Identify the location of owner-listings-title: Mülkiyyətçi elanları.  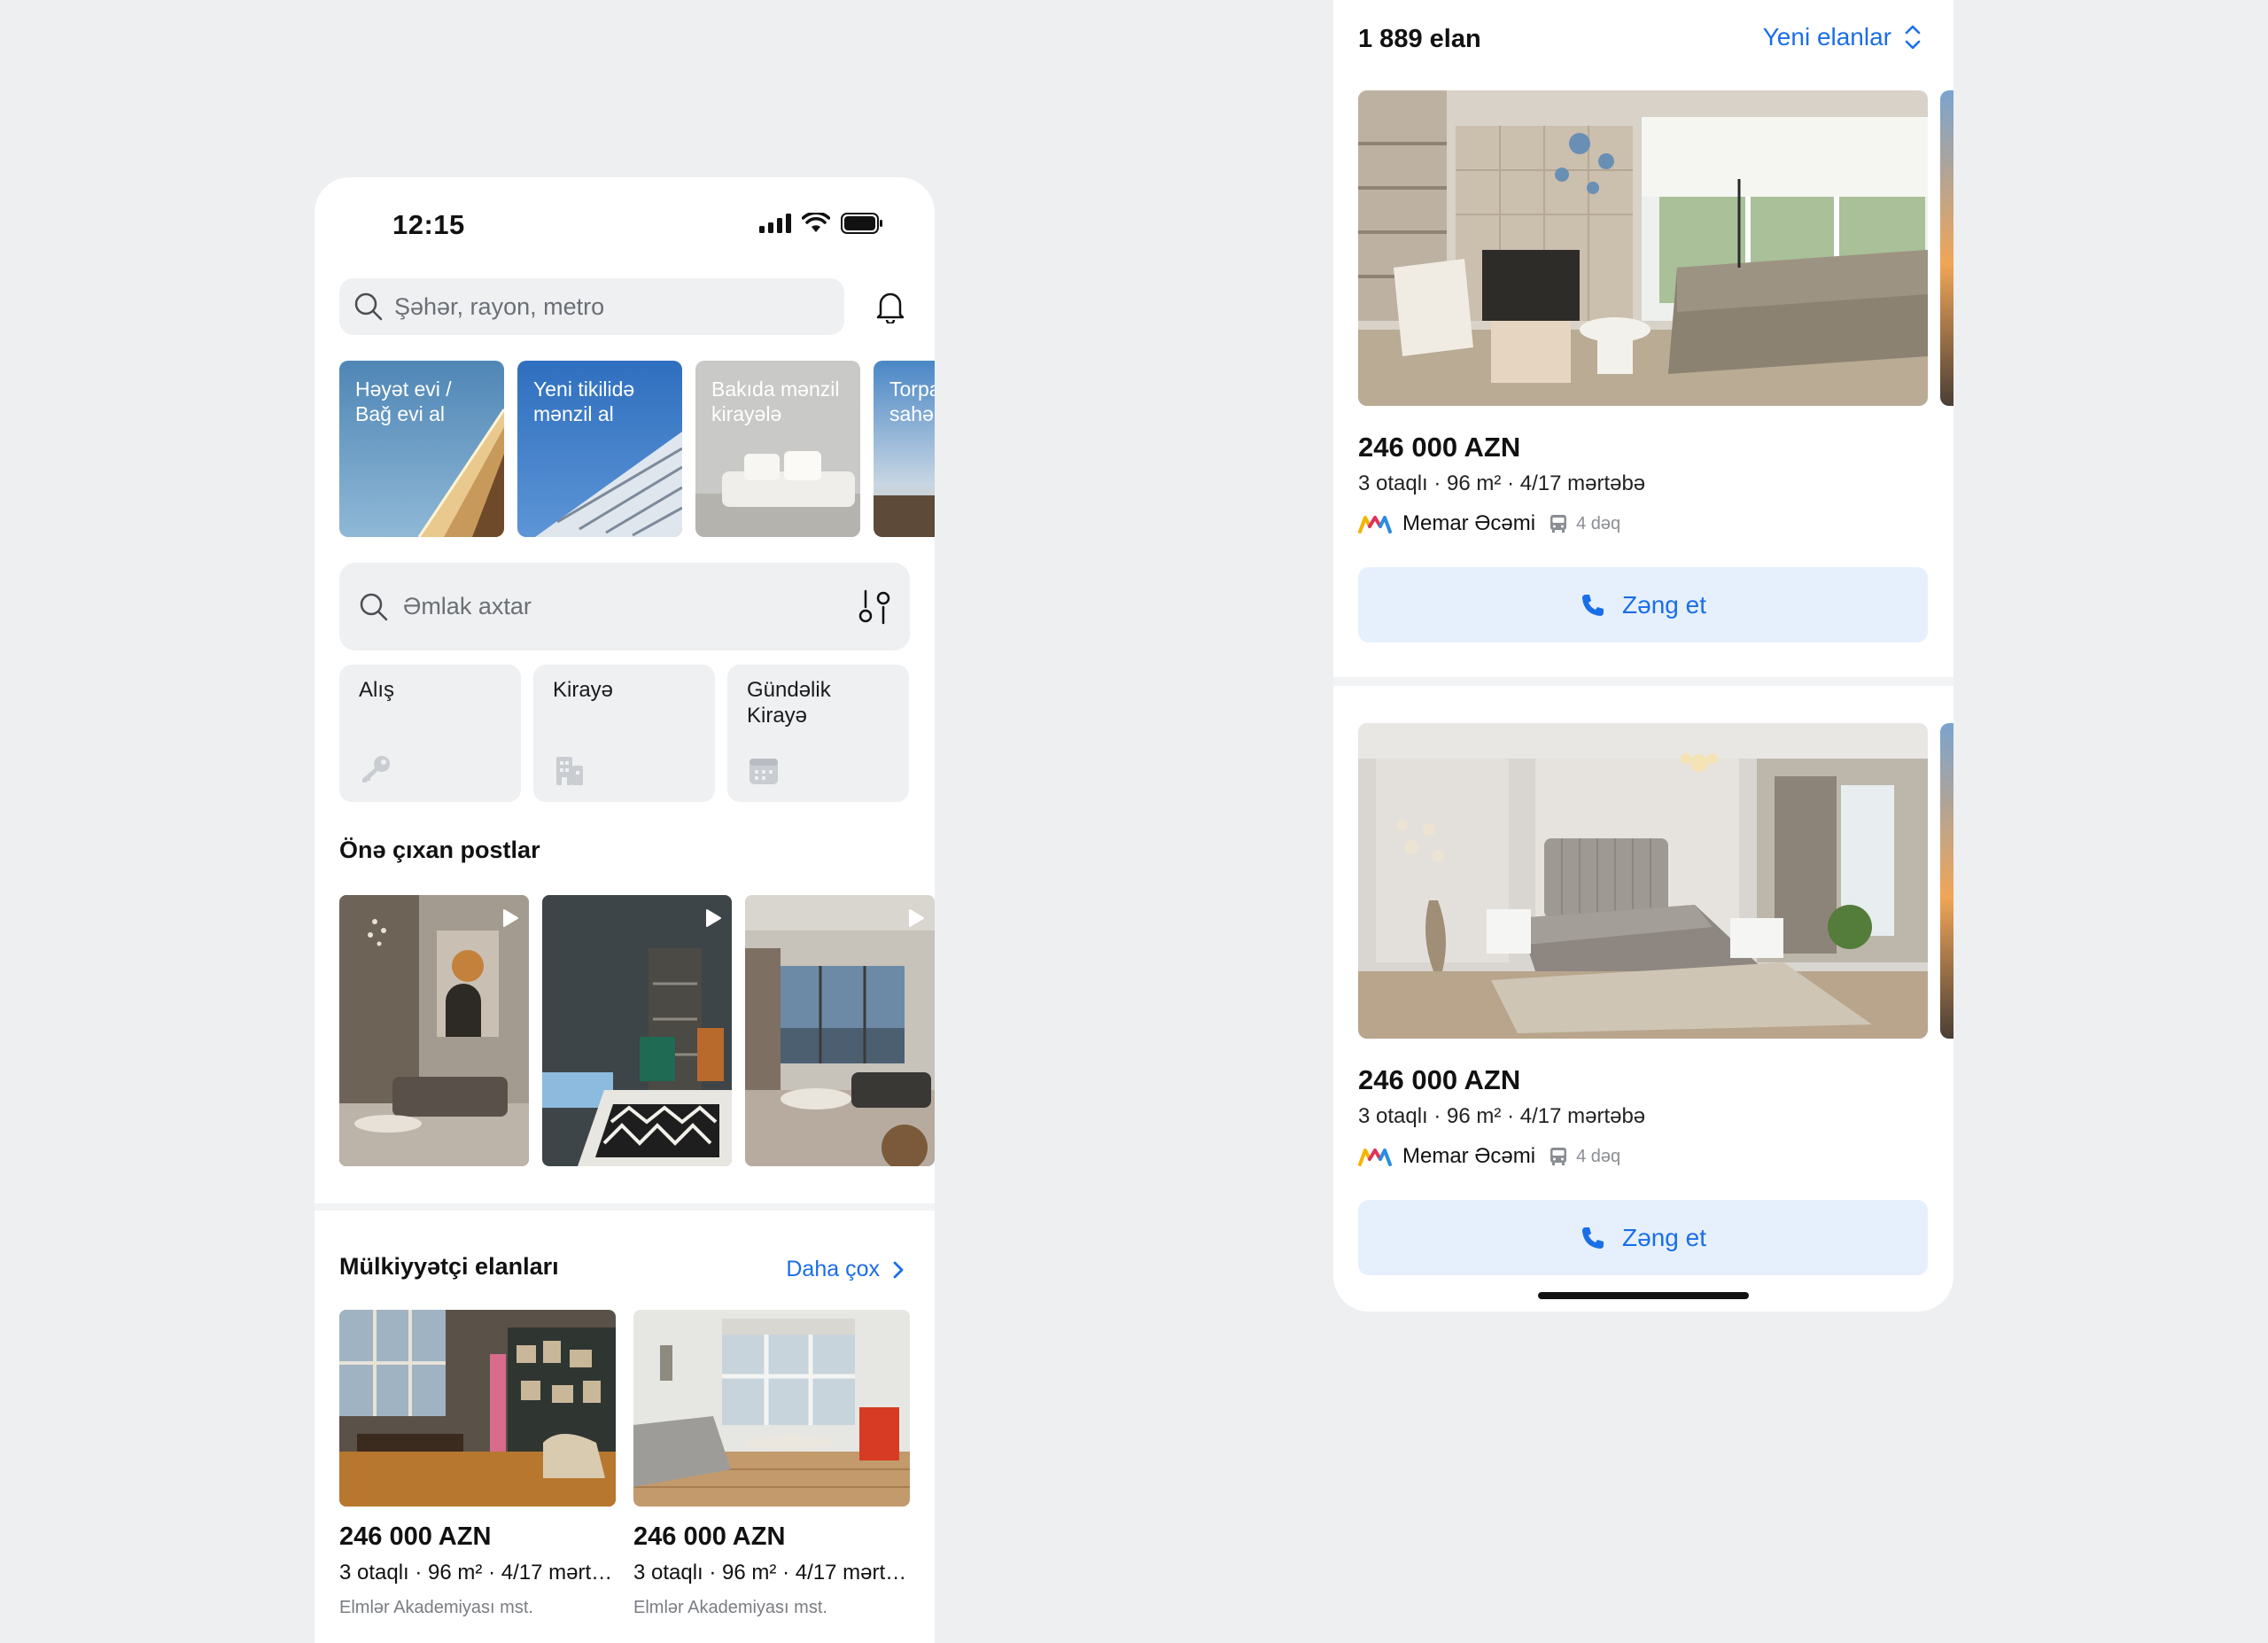
(449, 1266).